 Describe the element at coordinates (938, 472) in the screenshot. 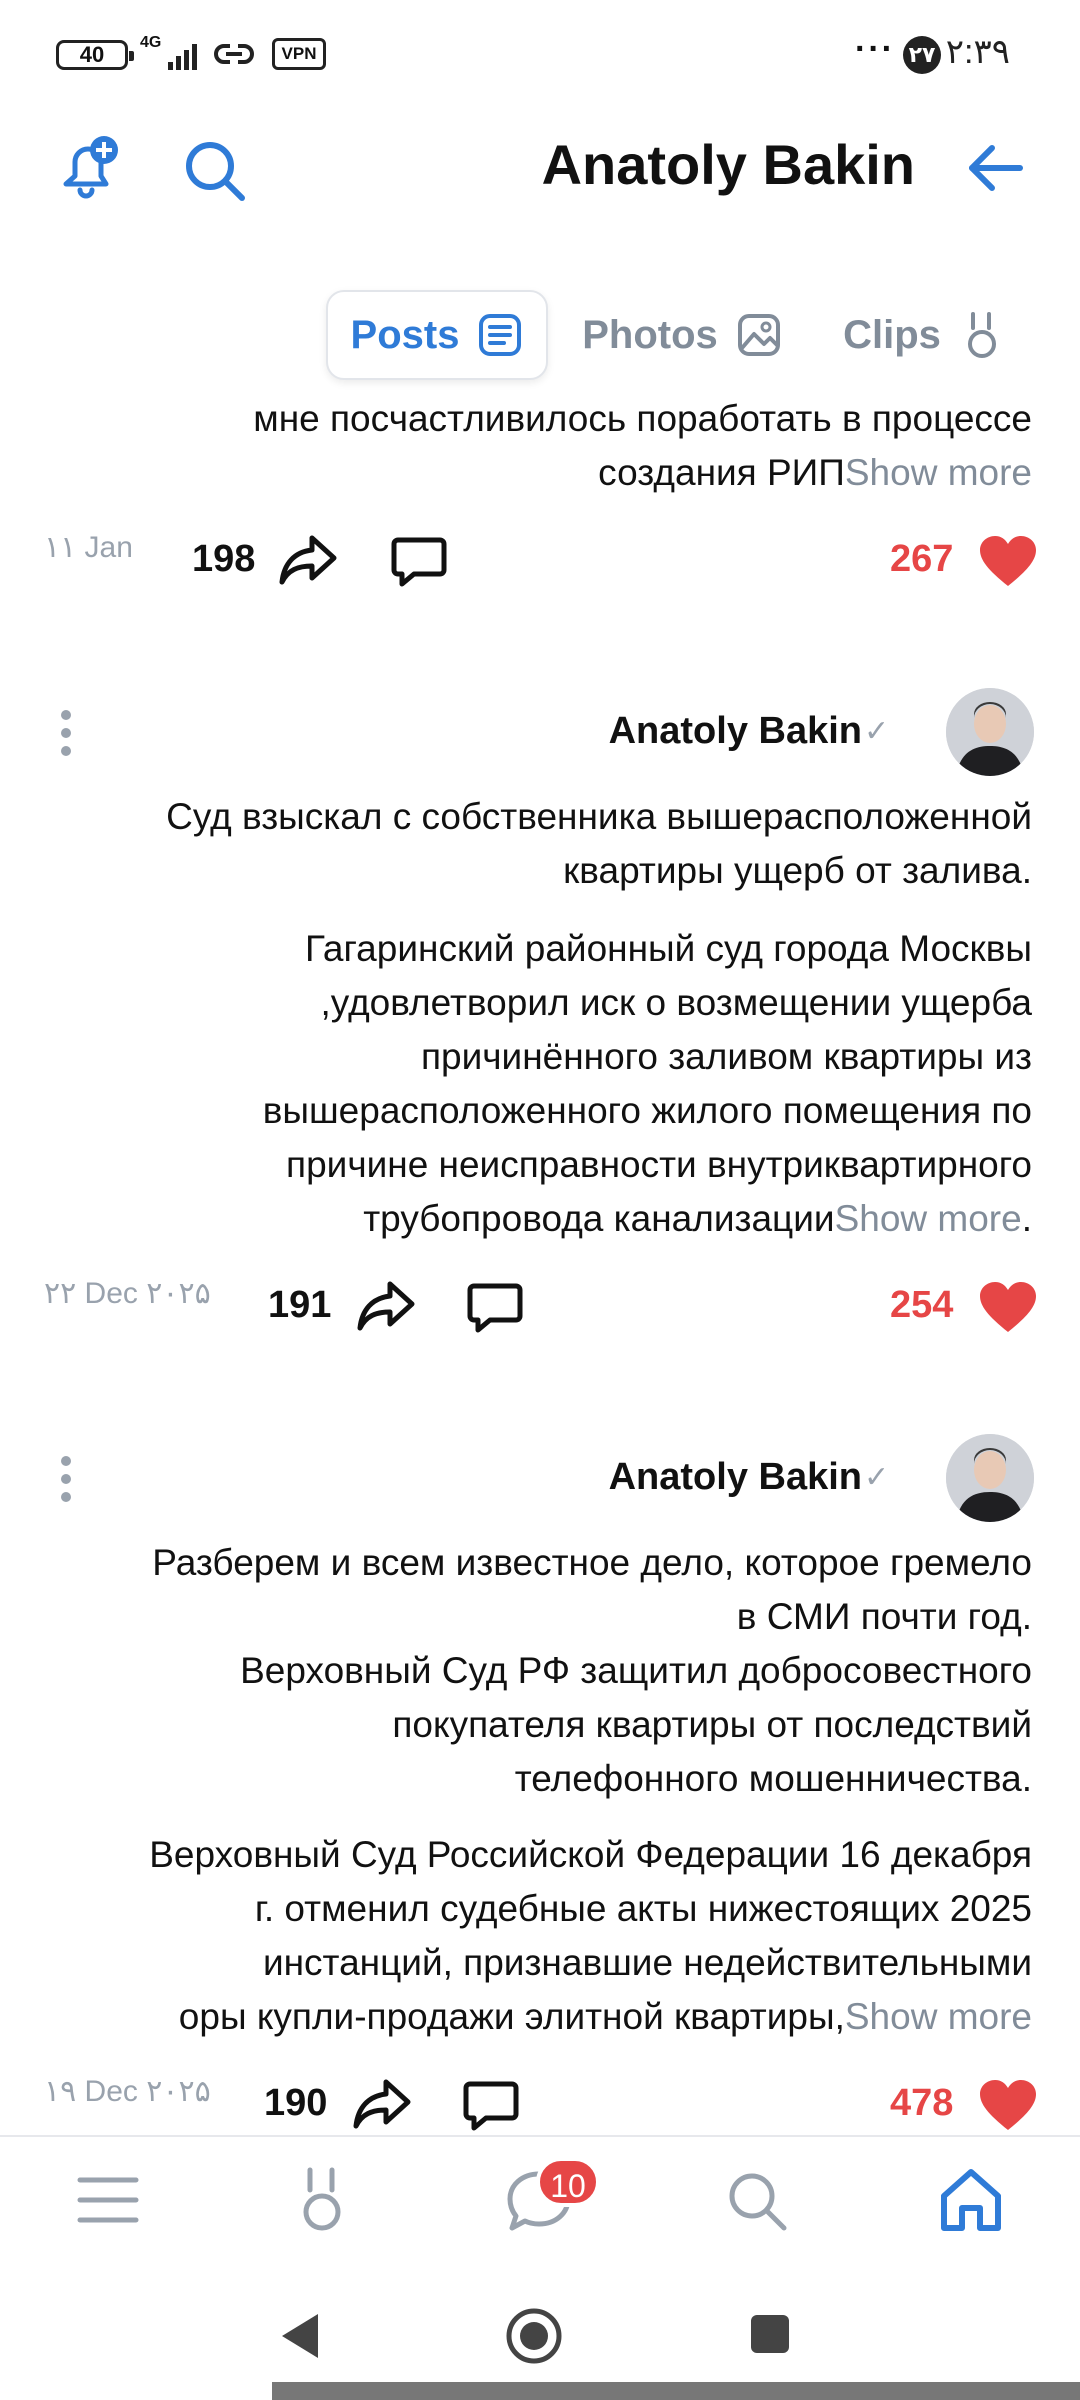

I see `post-1-show-more-link: Show more` at that location.